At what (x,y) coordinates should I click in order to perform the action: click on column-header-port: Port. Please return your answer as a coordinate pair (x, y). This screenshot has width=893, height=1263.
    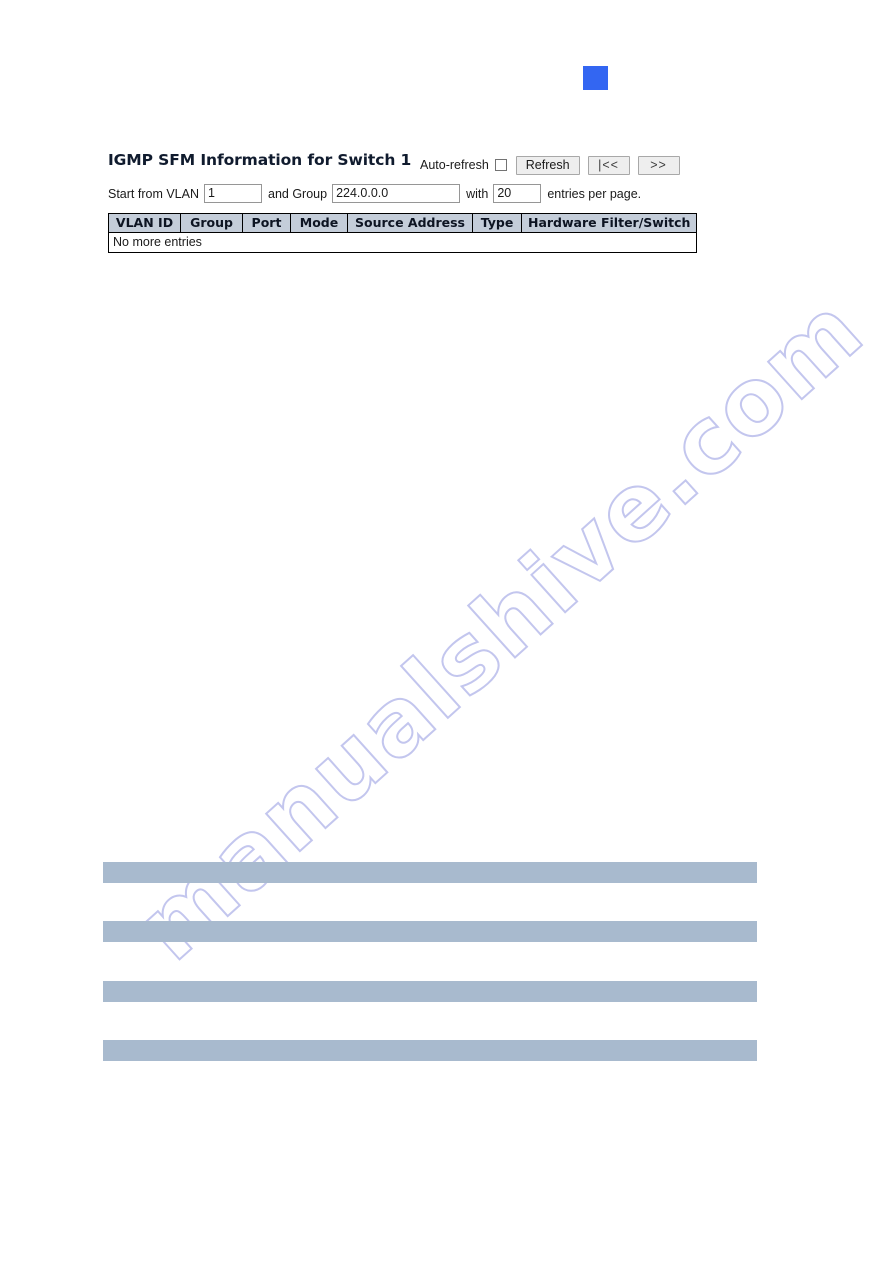
    Looking at the image, I should click on (266, 223).